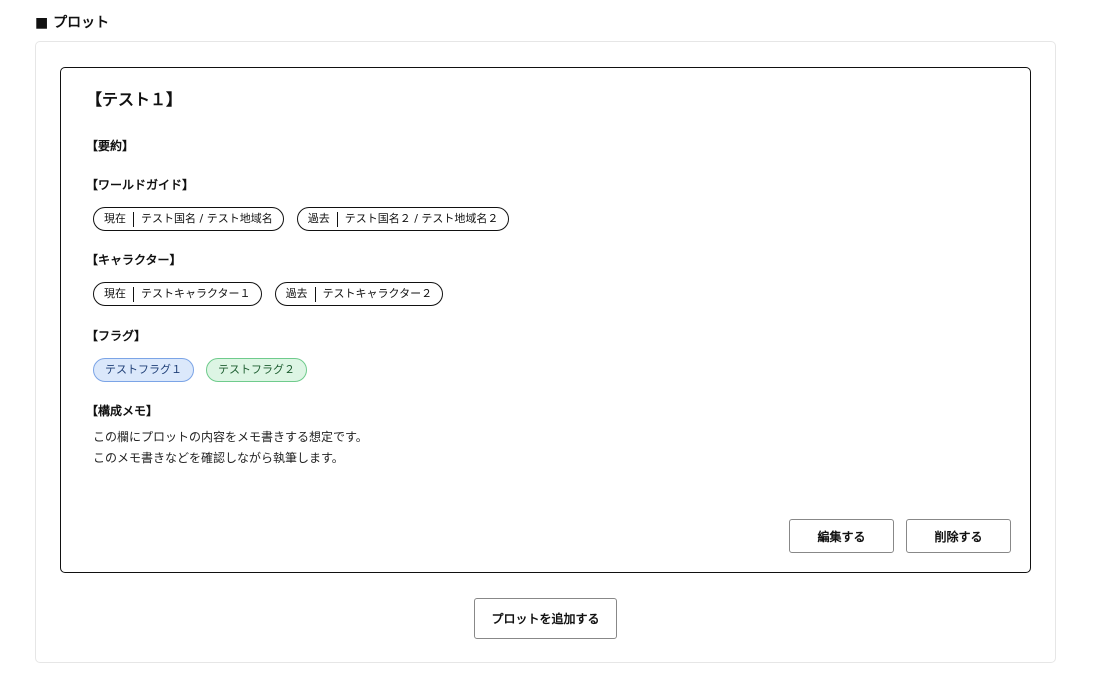  I want to click on character-chip: 現在 テストキャラクター１, so click(177, 294).